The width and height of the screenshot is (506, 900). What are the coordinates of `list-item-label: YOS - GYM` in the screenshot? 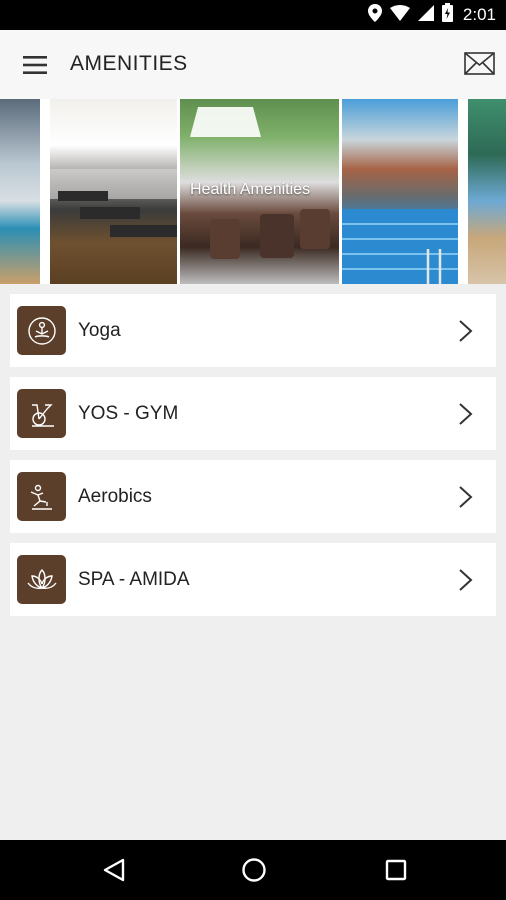 It's located at (128, 413).